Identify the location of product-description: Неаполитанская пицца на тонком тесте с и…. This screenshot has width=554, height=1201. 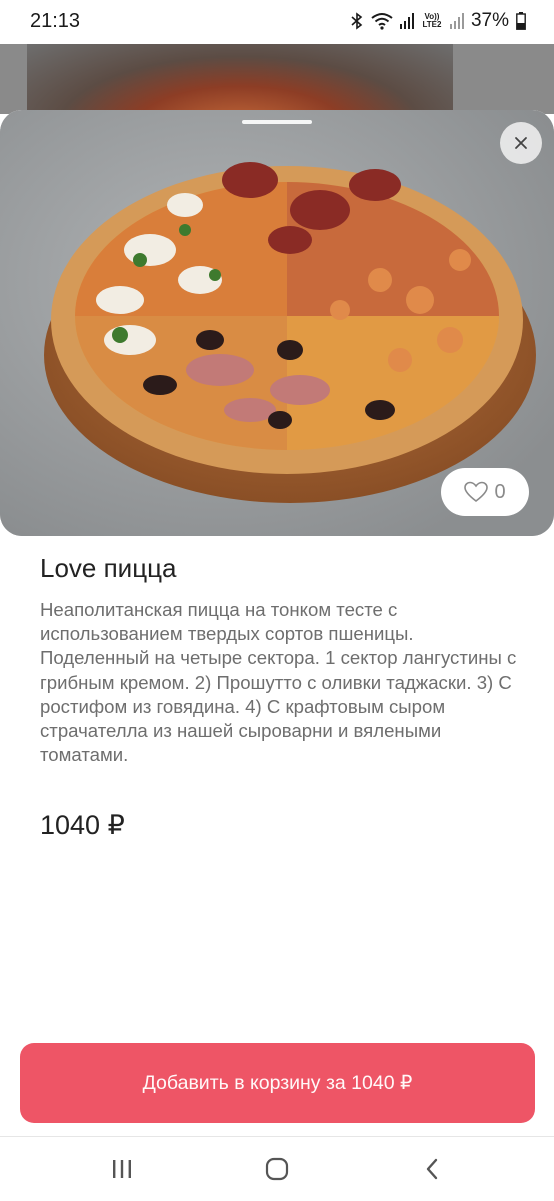
(278, 682).